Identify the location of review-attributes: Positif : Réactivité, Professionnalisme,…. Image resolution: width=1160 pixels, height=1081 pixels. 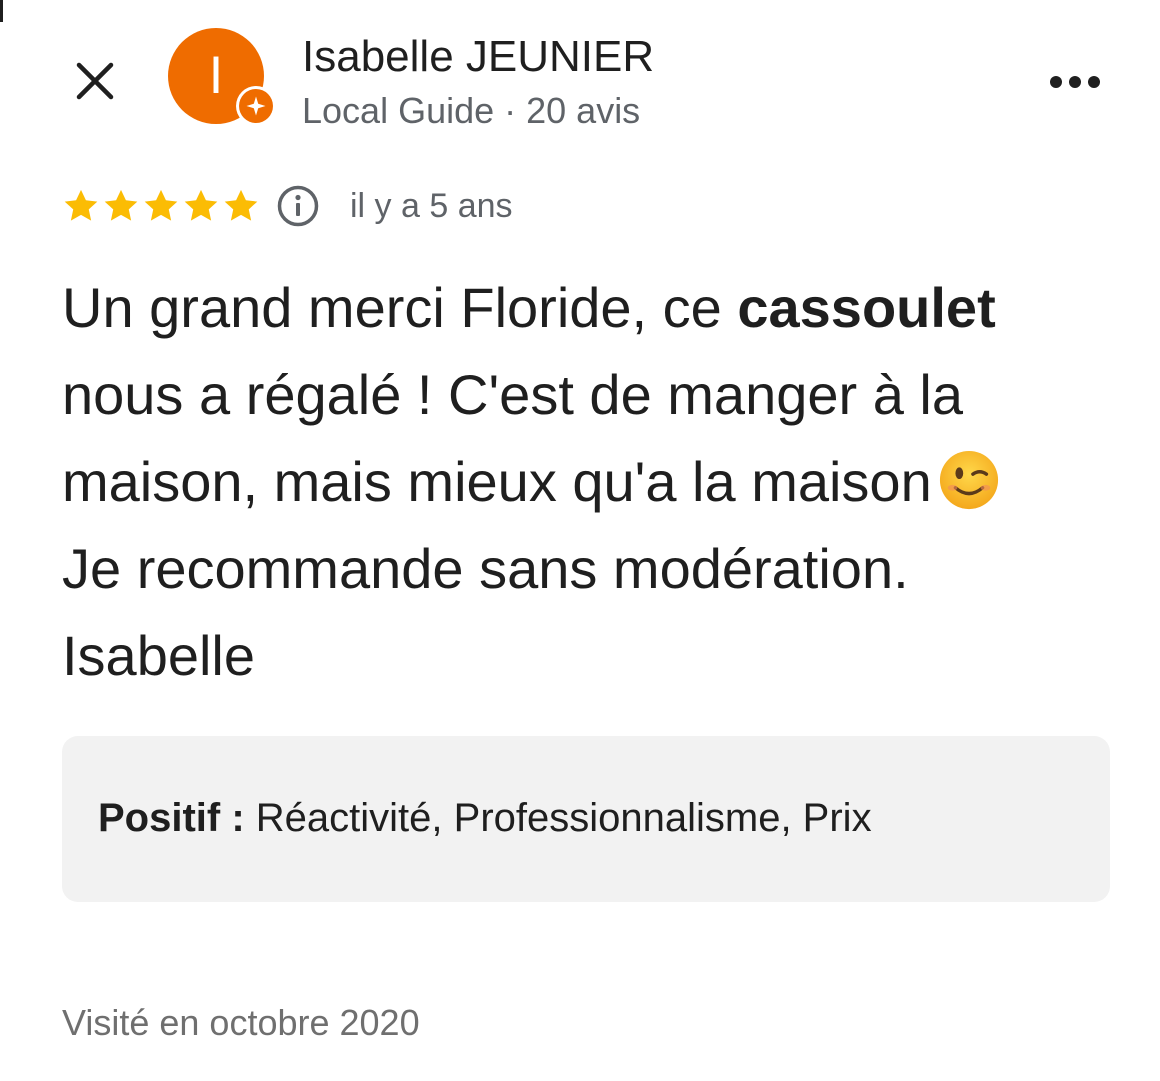
(485, 818).